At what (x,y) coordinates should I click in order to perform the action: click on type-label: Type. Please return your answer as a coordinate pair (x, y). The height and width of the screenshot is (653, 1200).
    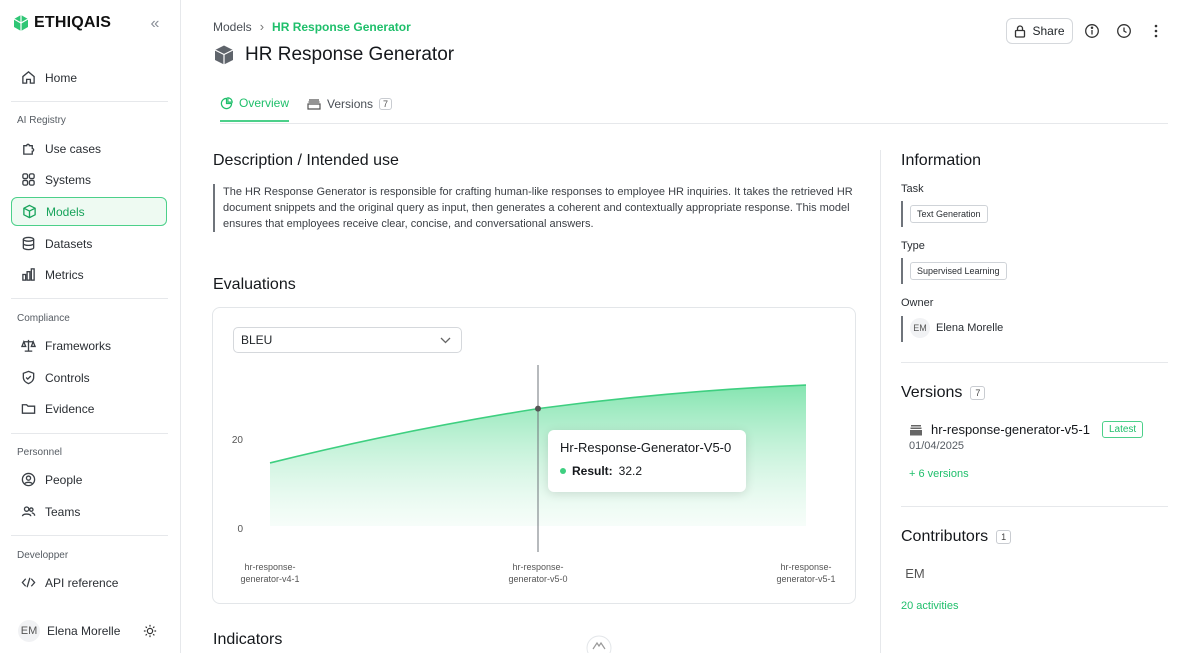
    Looking at the image, I should click on (913, 246).